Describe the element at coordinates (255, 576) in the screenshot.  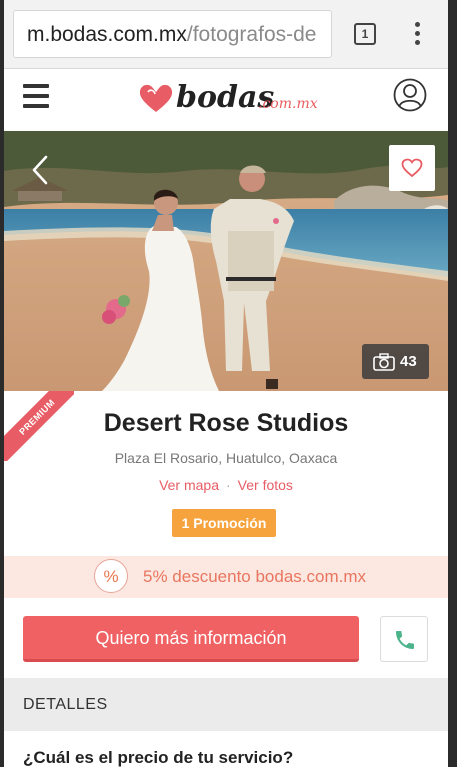
I see `discount-text: 5% descuento bodas.com.mx` at that location.